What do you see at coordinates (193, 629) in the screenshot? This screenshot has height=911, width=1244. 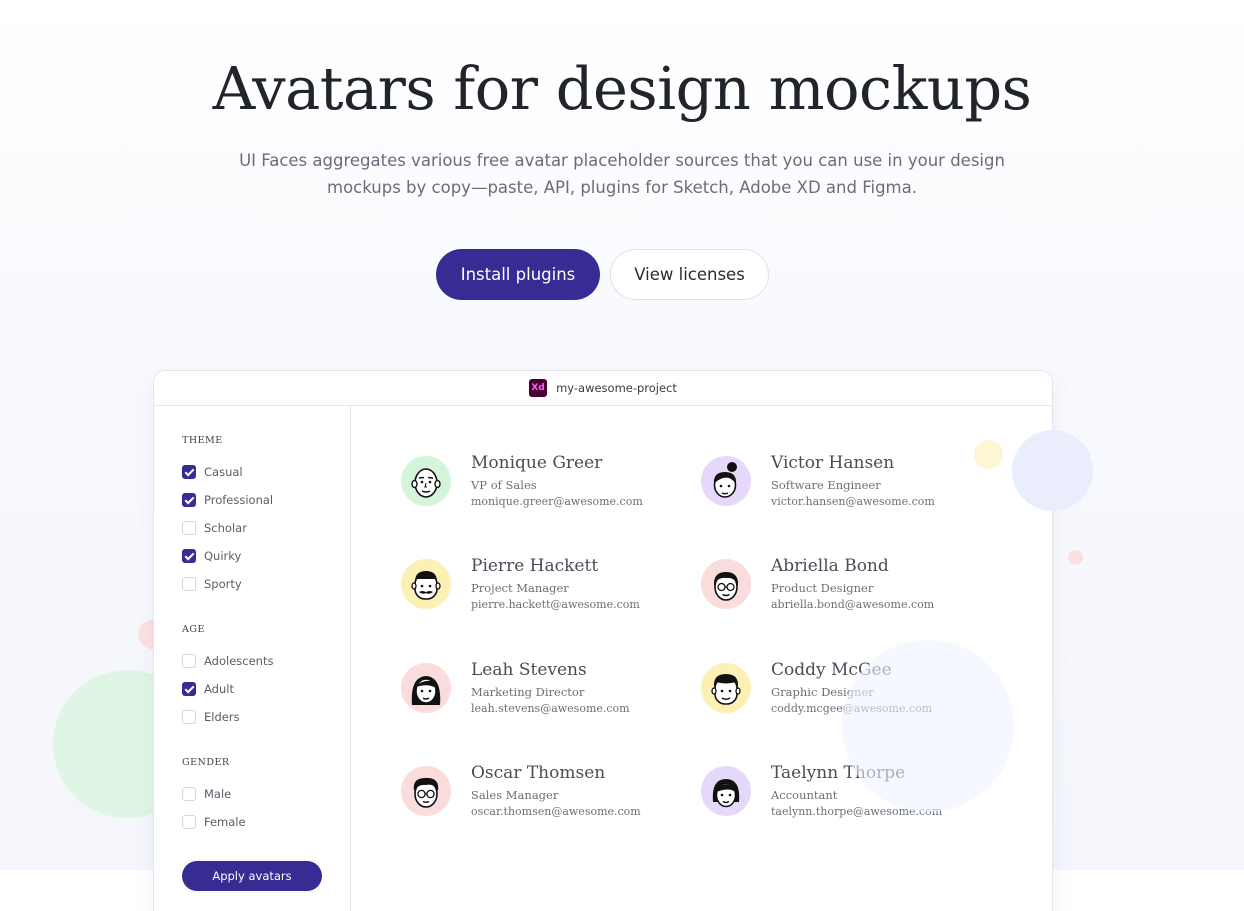 I see `age-section-title: AGE` at bounding box center [193, 629].